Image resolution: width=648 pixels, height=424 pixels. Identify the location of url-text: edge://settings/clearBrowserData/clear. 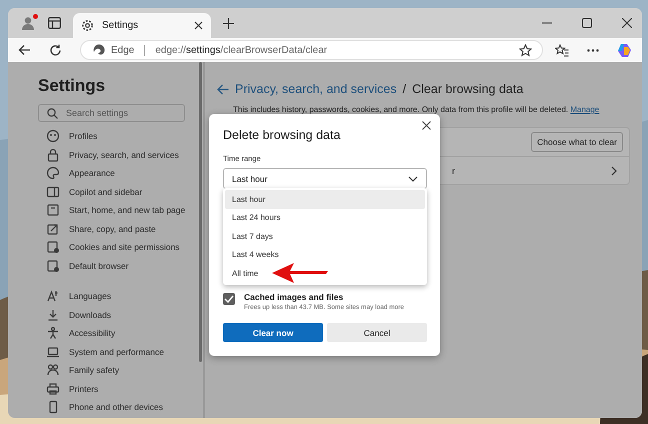
(241, 50).